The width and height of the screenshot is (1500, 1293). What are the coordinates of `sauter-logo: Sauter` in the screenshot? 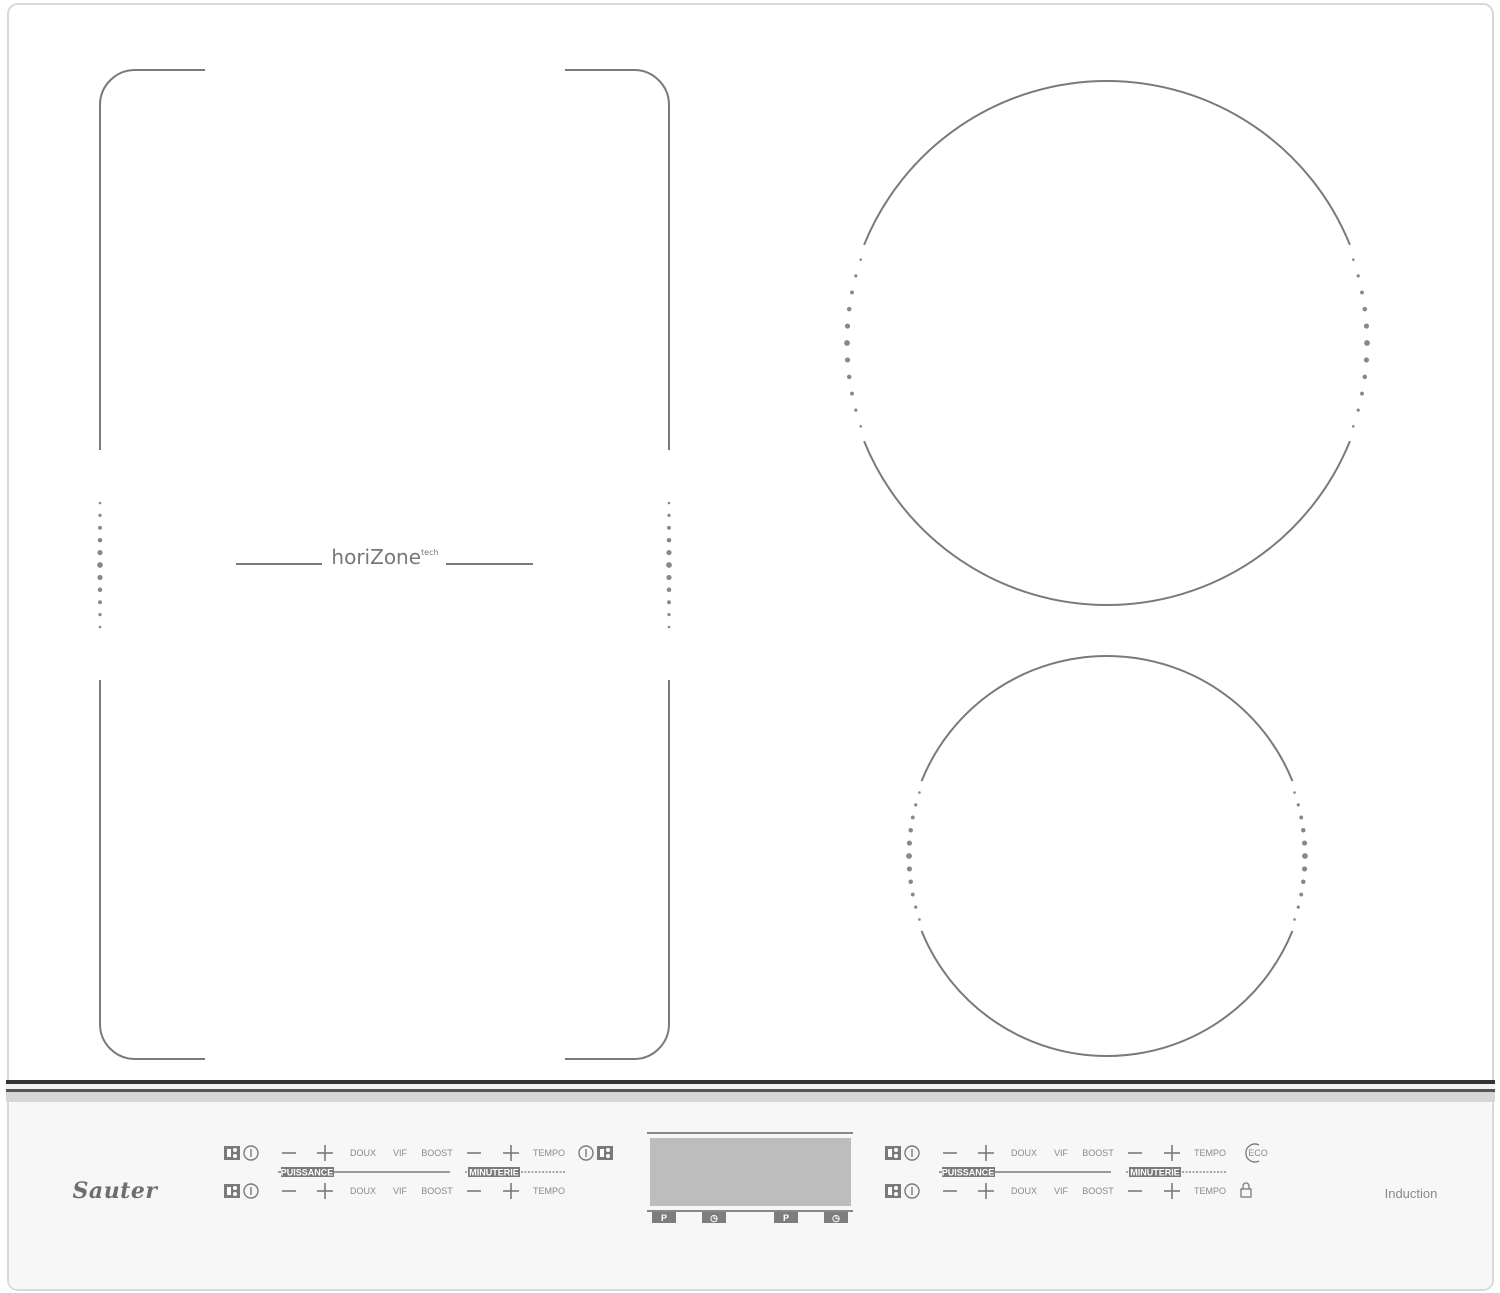 It's located at (116, 1191).